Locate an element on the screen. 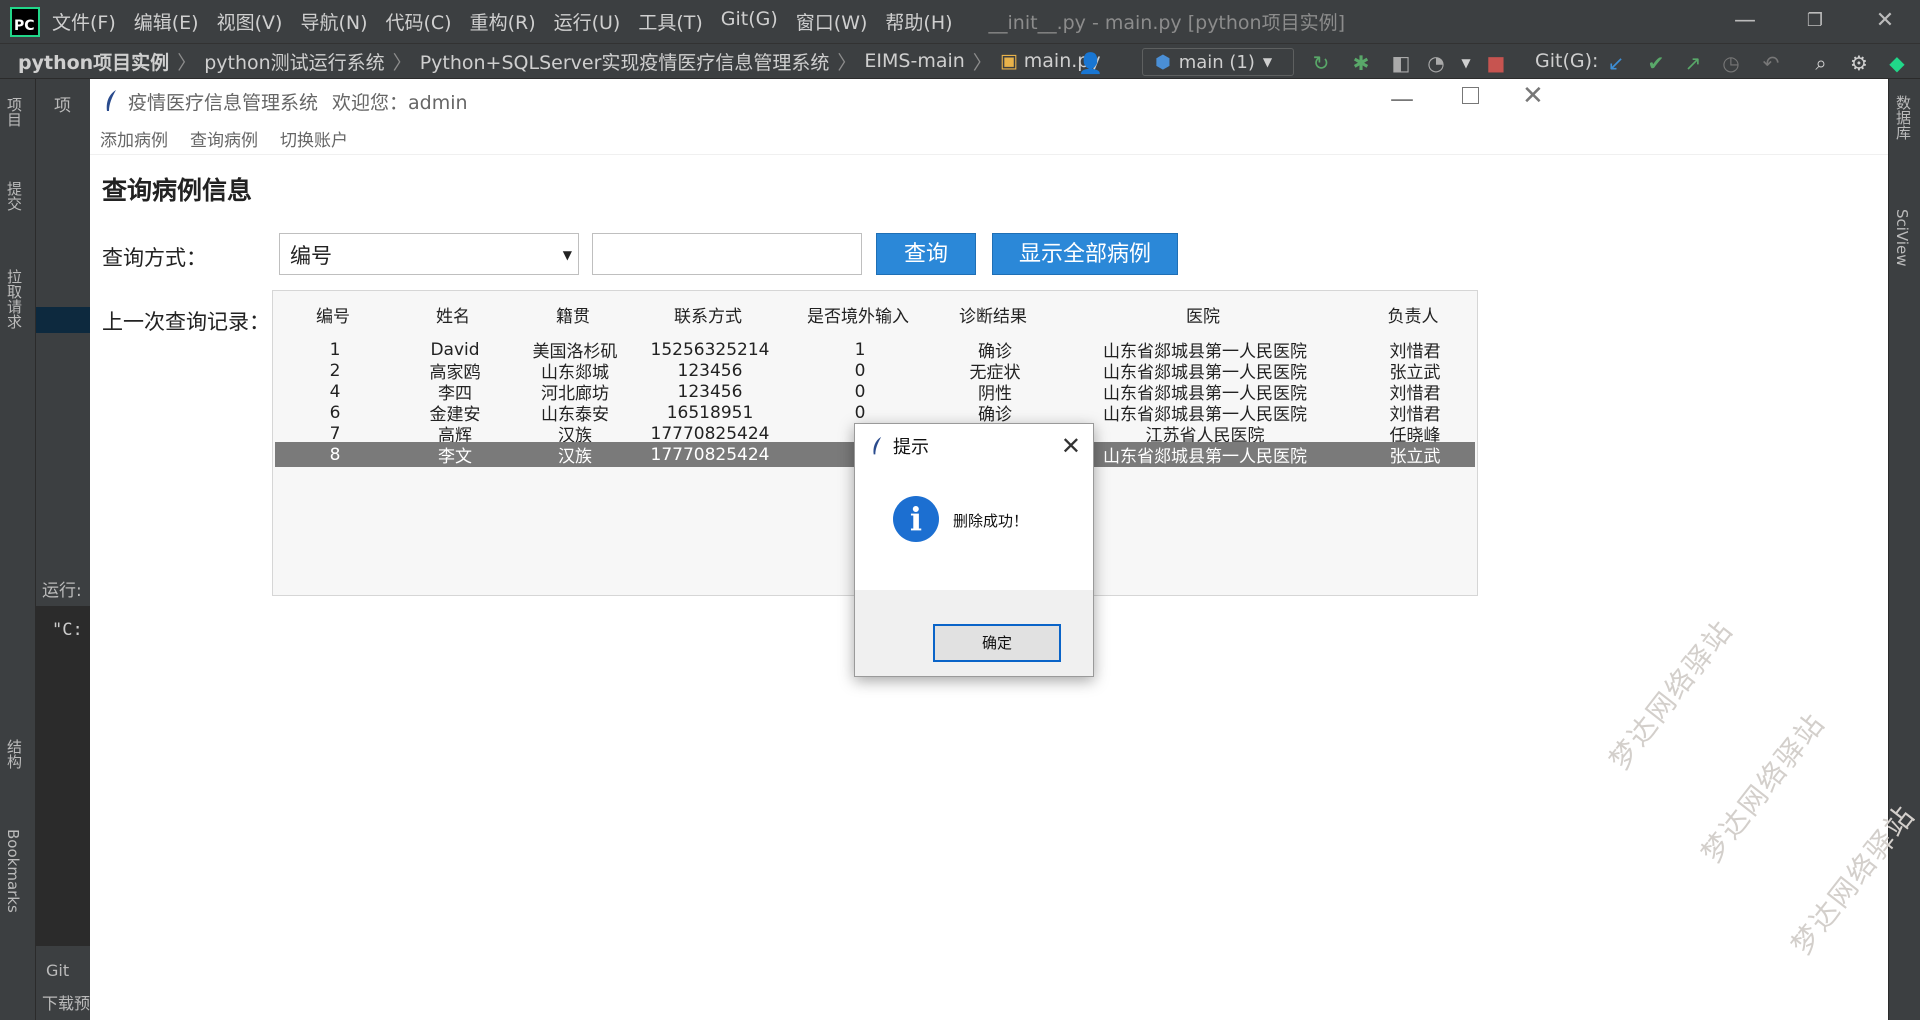 The height and width of the screenshot is (1020, 1920). git-push-icon: ↗ is located at coordinates (1693, 63).